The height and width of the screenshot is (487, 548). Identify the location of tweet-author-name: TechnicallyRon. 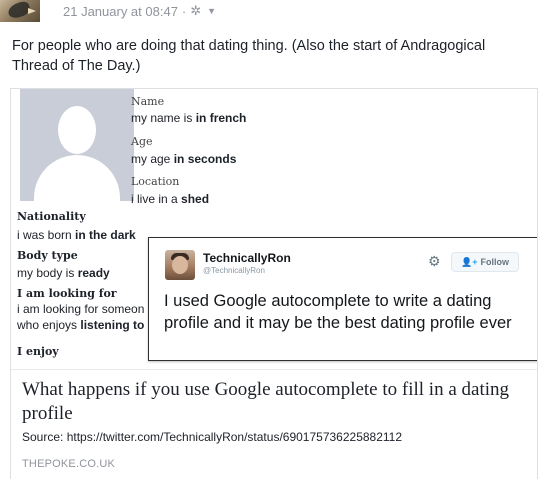
(247, 258).